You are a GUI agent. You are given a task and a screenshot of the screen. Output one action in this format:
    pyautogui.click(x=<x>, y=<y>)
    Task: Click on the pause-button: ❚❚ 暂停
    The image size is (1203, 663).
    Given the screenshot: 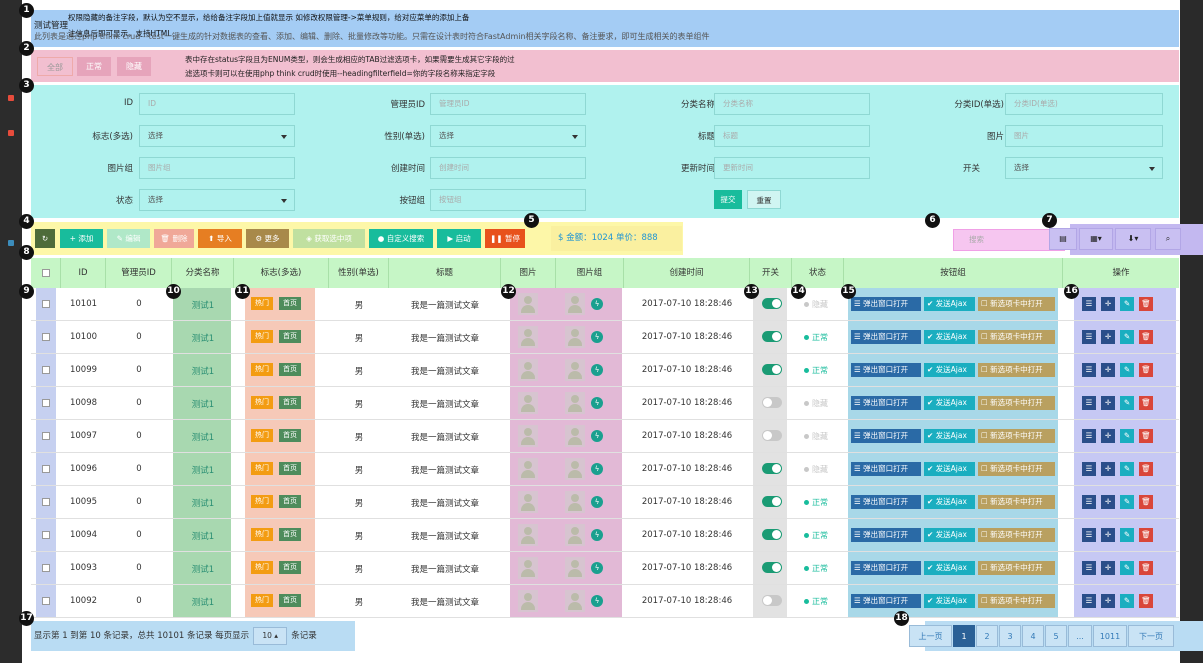 What is the action you would take?
    pyautogui.click(x=505, y=238)
    